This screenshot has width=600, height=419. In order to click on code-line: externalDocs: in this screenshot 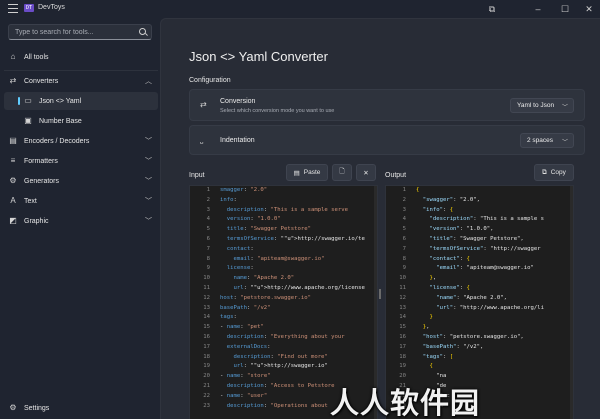, I will do `click(248, 346)`.